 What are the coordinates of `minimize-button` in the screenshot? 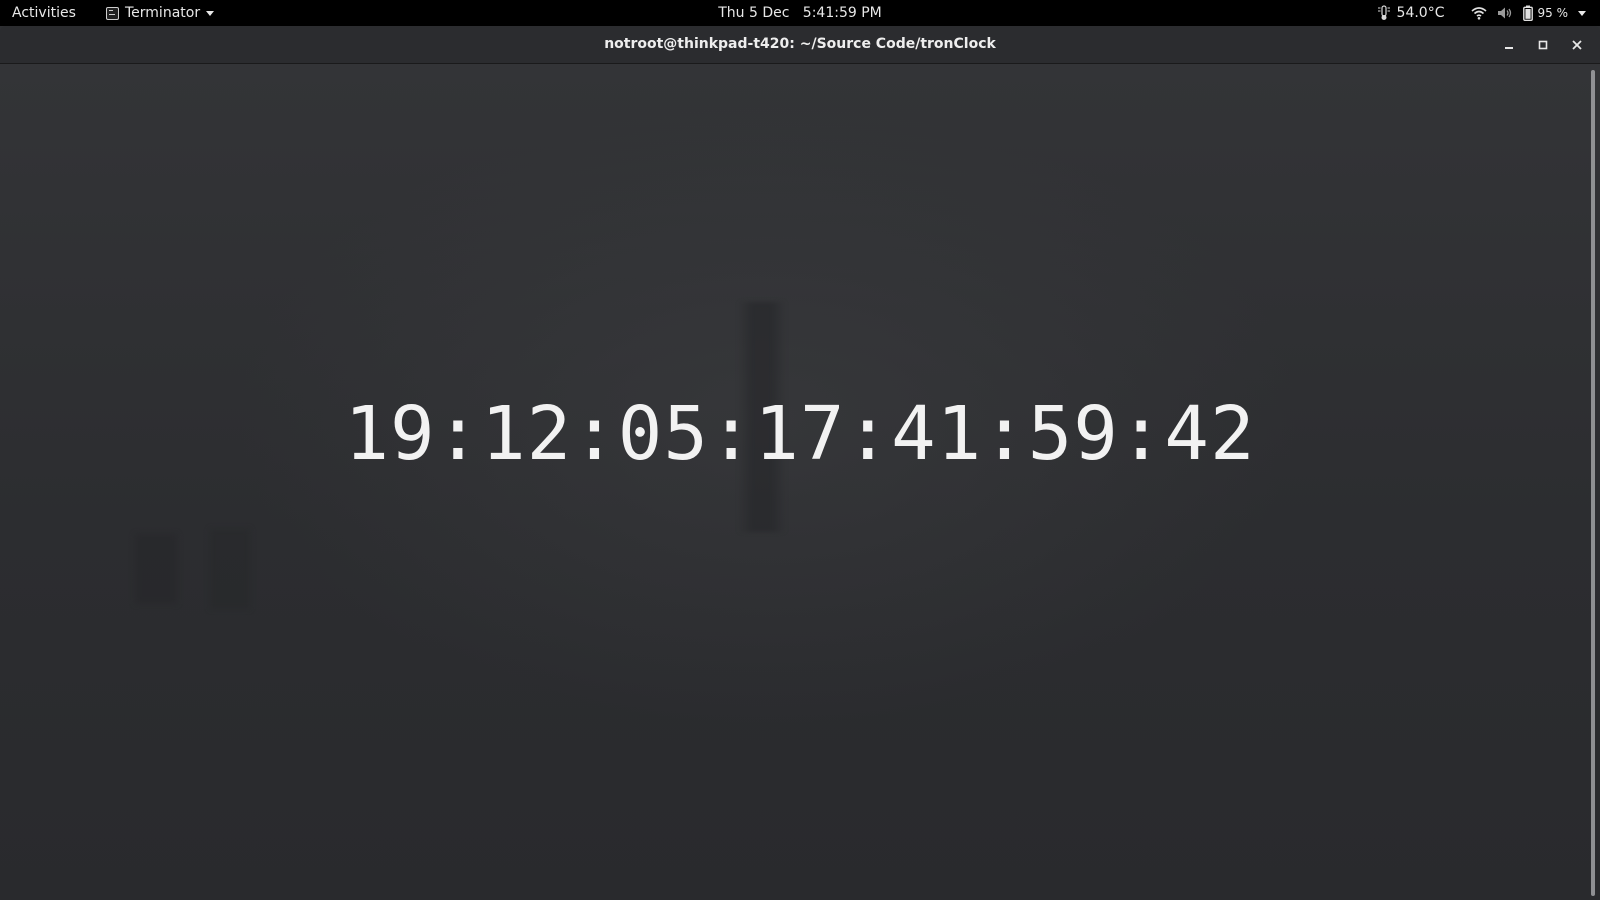 It's located at (1509, 45).